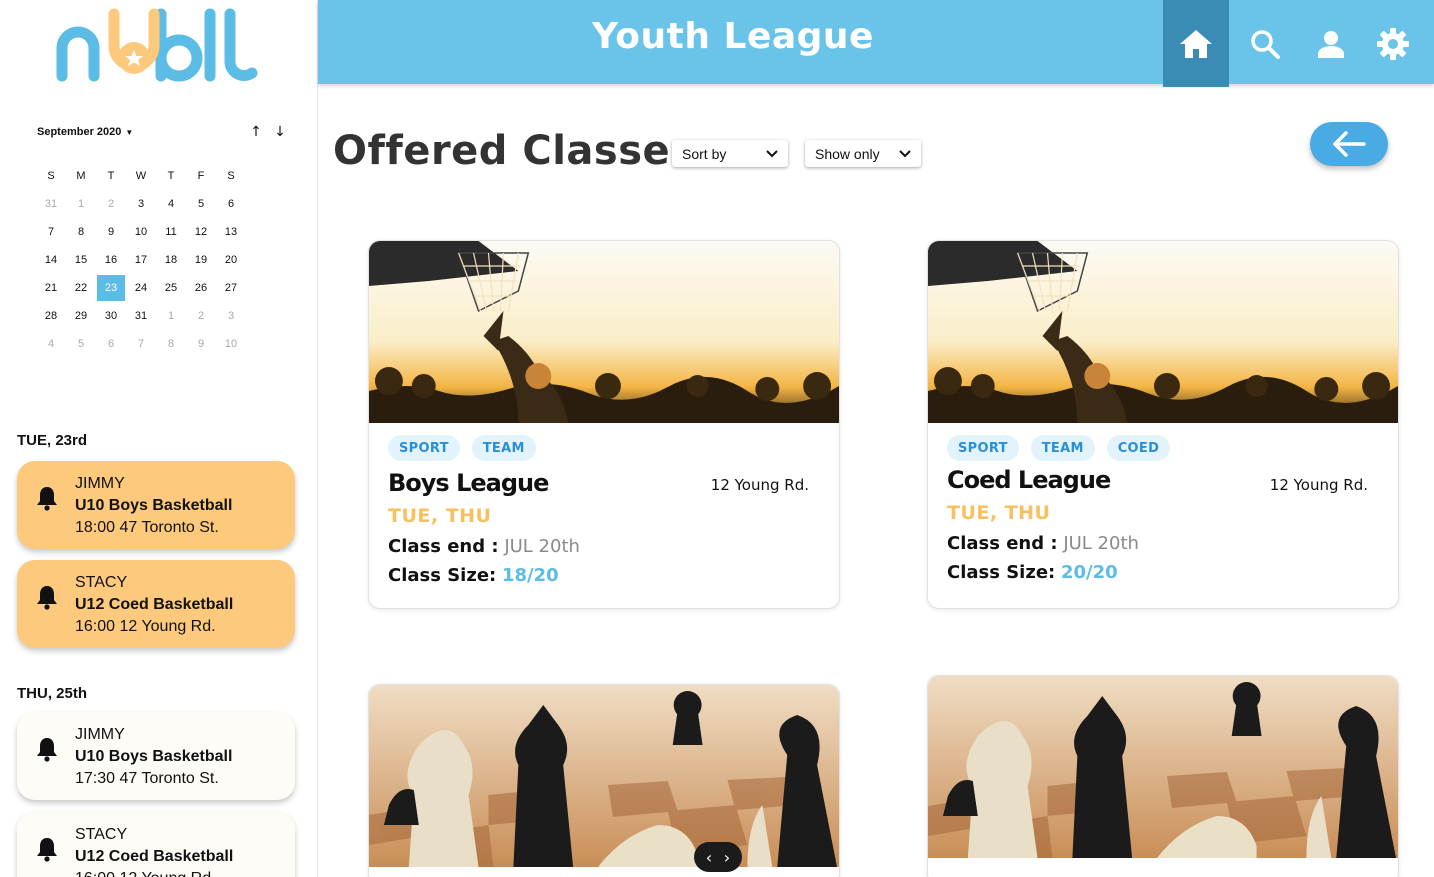 The height and width of the screenshot is (877, 1434). Describe the element at coordinates (1002, 543) in the screenshot. I see `class-end-label: Class end :` at that location.